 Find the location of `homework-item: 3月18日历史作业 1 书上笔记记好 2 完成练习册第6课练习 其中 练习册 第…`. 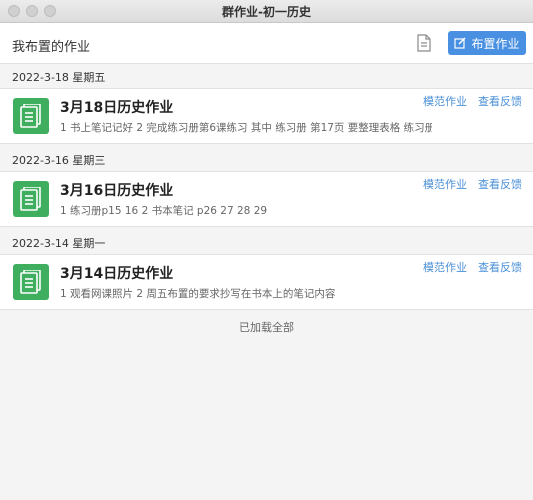

homework-item: 3月18日历史作业 1 书上笔记记好 2 完成练习册第6课练习 其中 练习册 第… is located at coordinates (266, 116).